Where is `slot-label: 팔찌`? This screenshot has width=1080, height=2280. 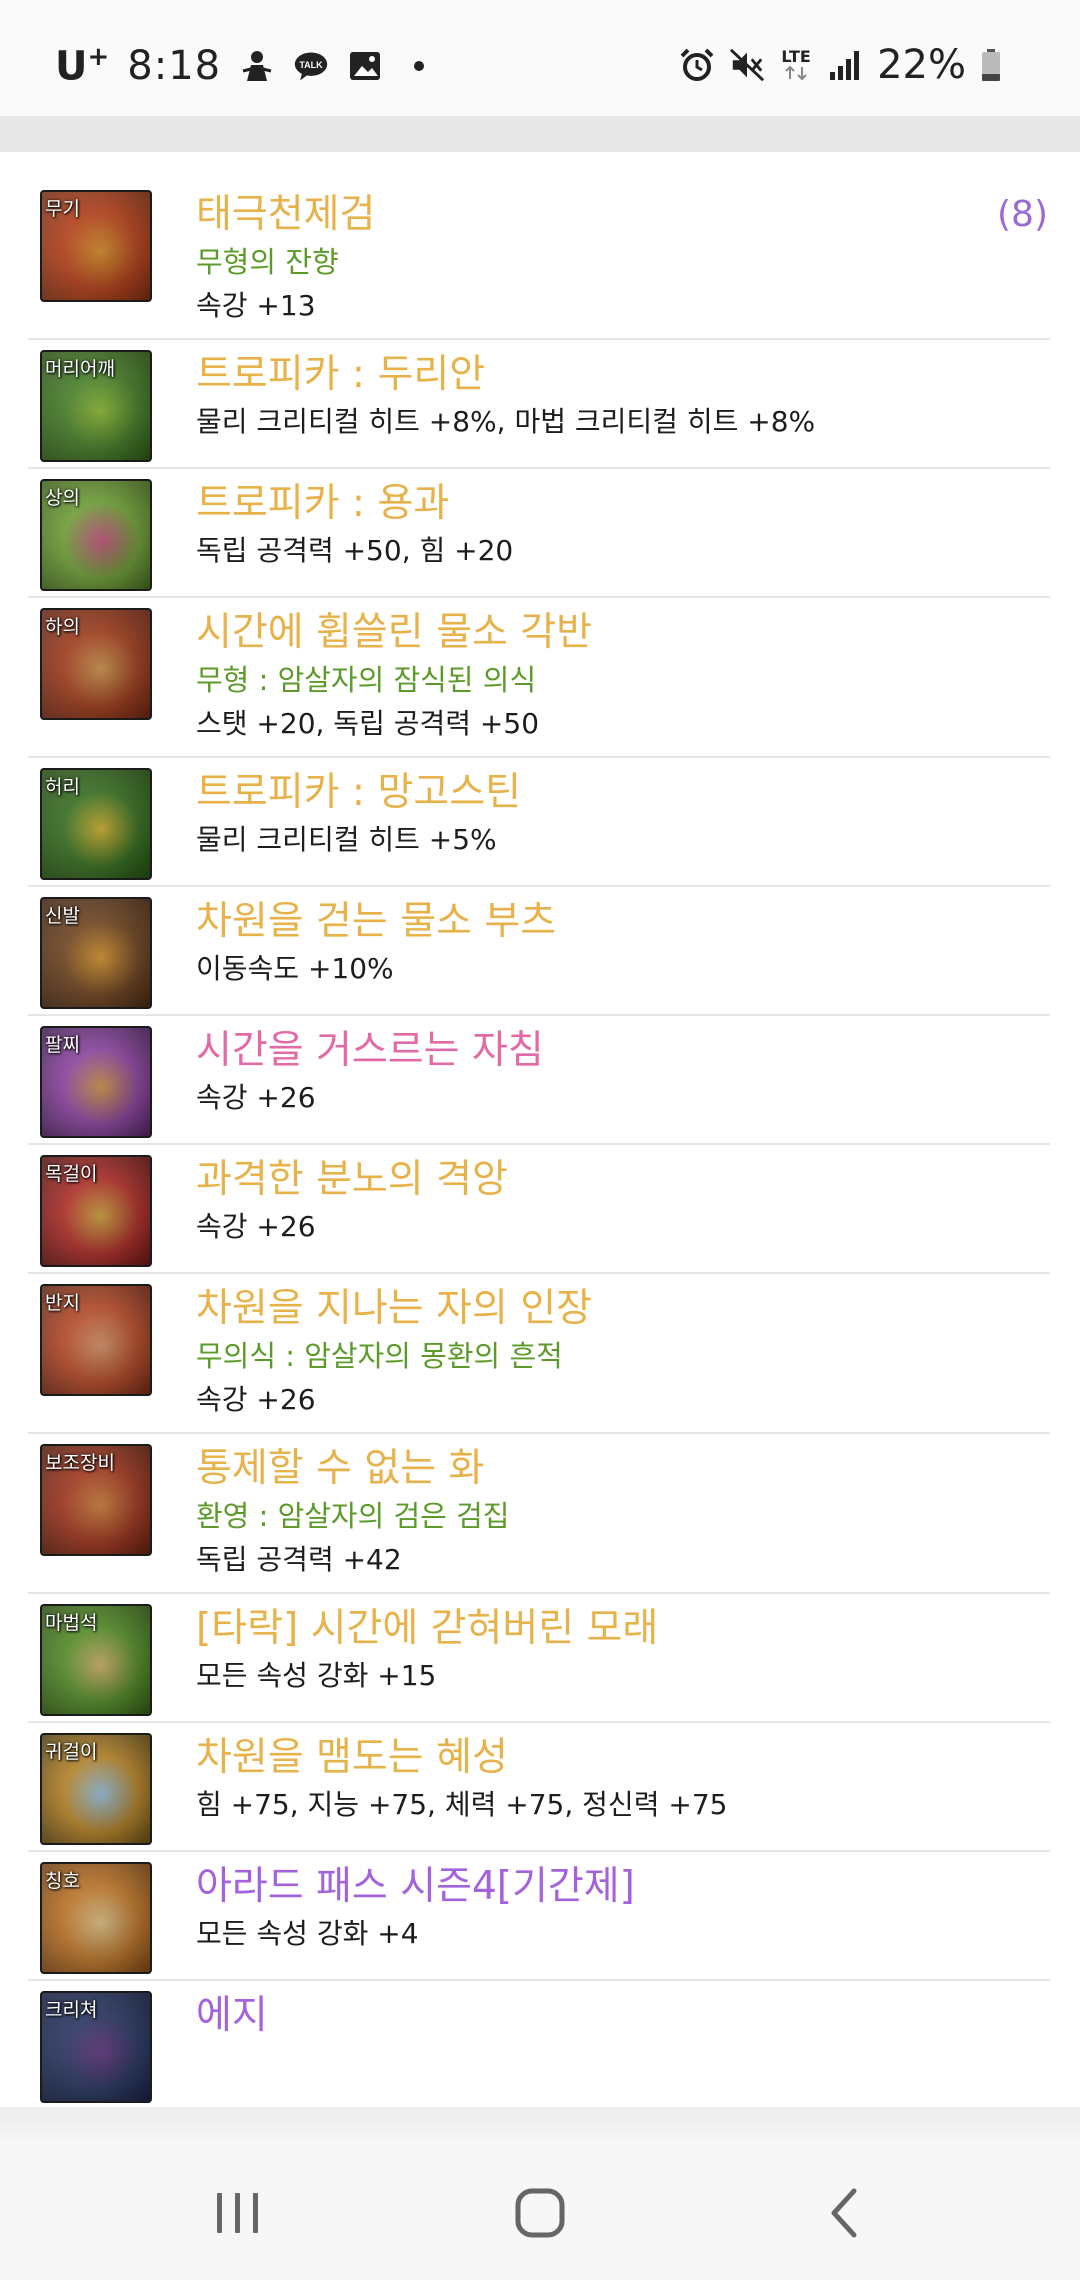
slot-label: 팔찌 is located at coordinates (62, 1045).